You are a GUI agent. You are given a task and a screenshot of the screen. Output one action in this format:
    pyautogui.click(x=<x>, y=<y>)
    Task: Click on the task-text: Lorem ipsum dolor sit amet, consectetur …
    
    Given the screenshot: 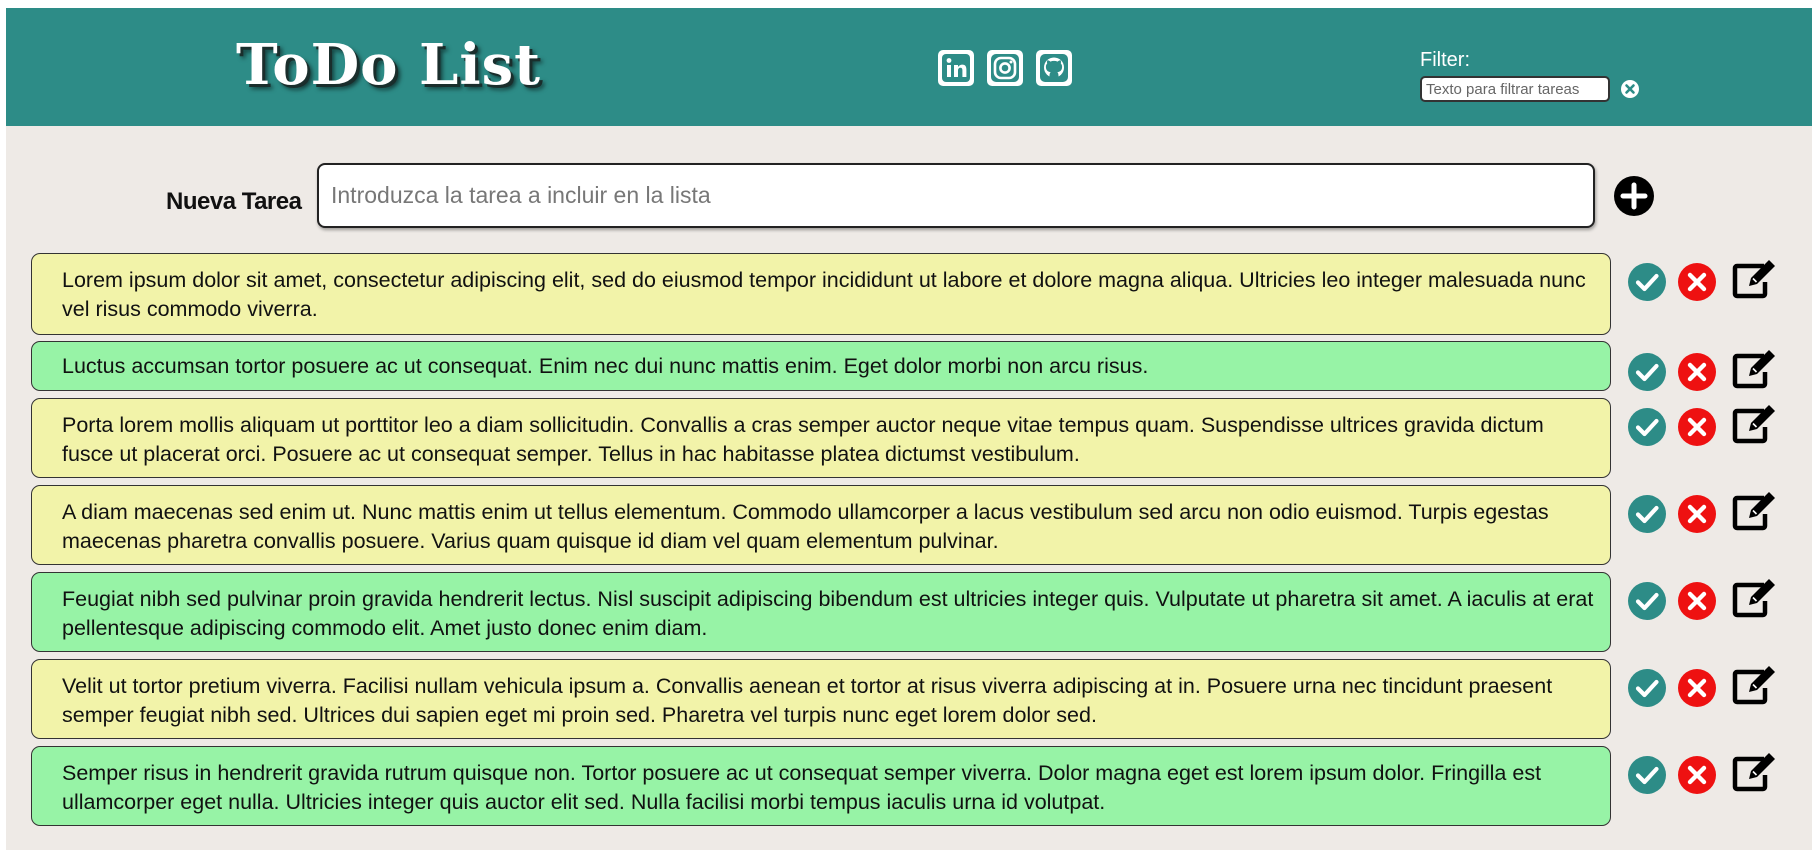 What is the action you would take?
    pyautogui.click(x=824, y=294)
    